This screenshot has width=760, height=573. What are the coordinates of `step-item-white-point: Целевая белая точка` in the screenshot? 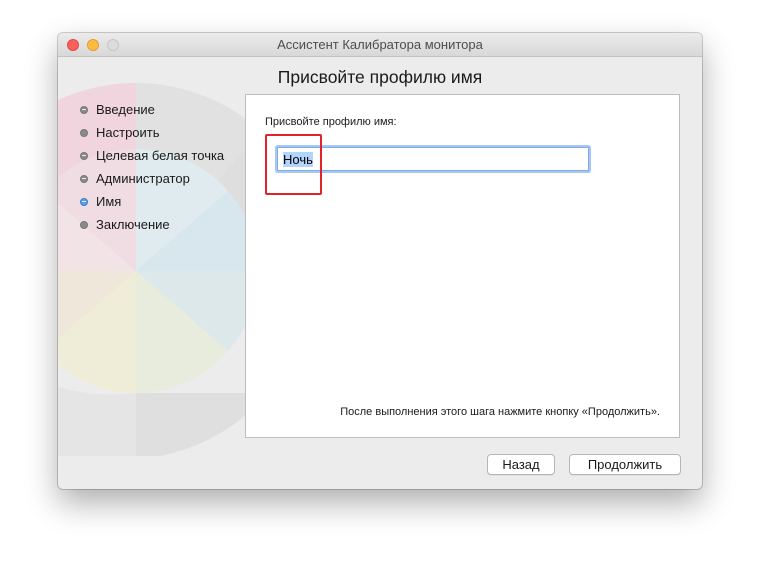 It's located at (152, 155).